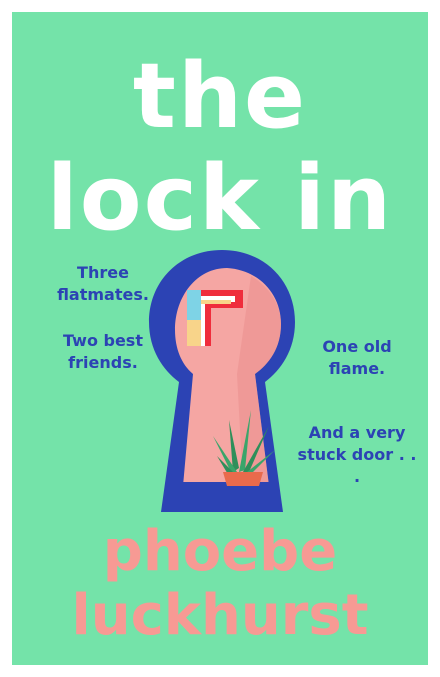  What do you see at coordinates (357, 357) in the screenshot?
I see `tagline-one-old-flame: One old flame.` at bounding box center [357, 357].